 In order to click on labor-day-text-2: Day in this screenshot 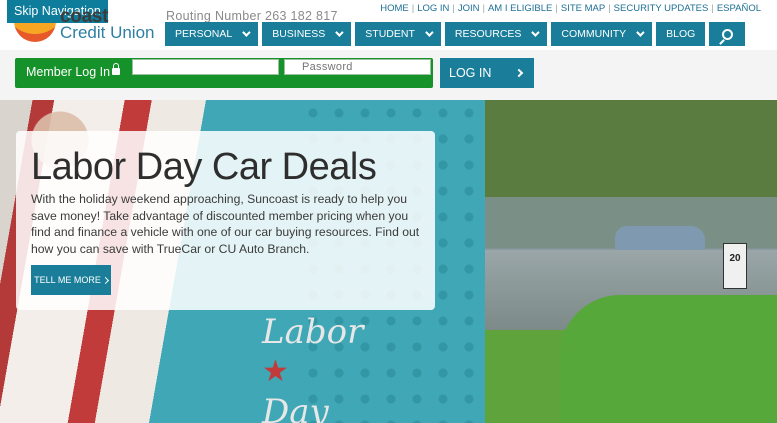, I will do `click(295, 407)`.